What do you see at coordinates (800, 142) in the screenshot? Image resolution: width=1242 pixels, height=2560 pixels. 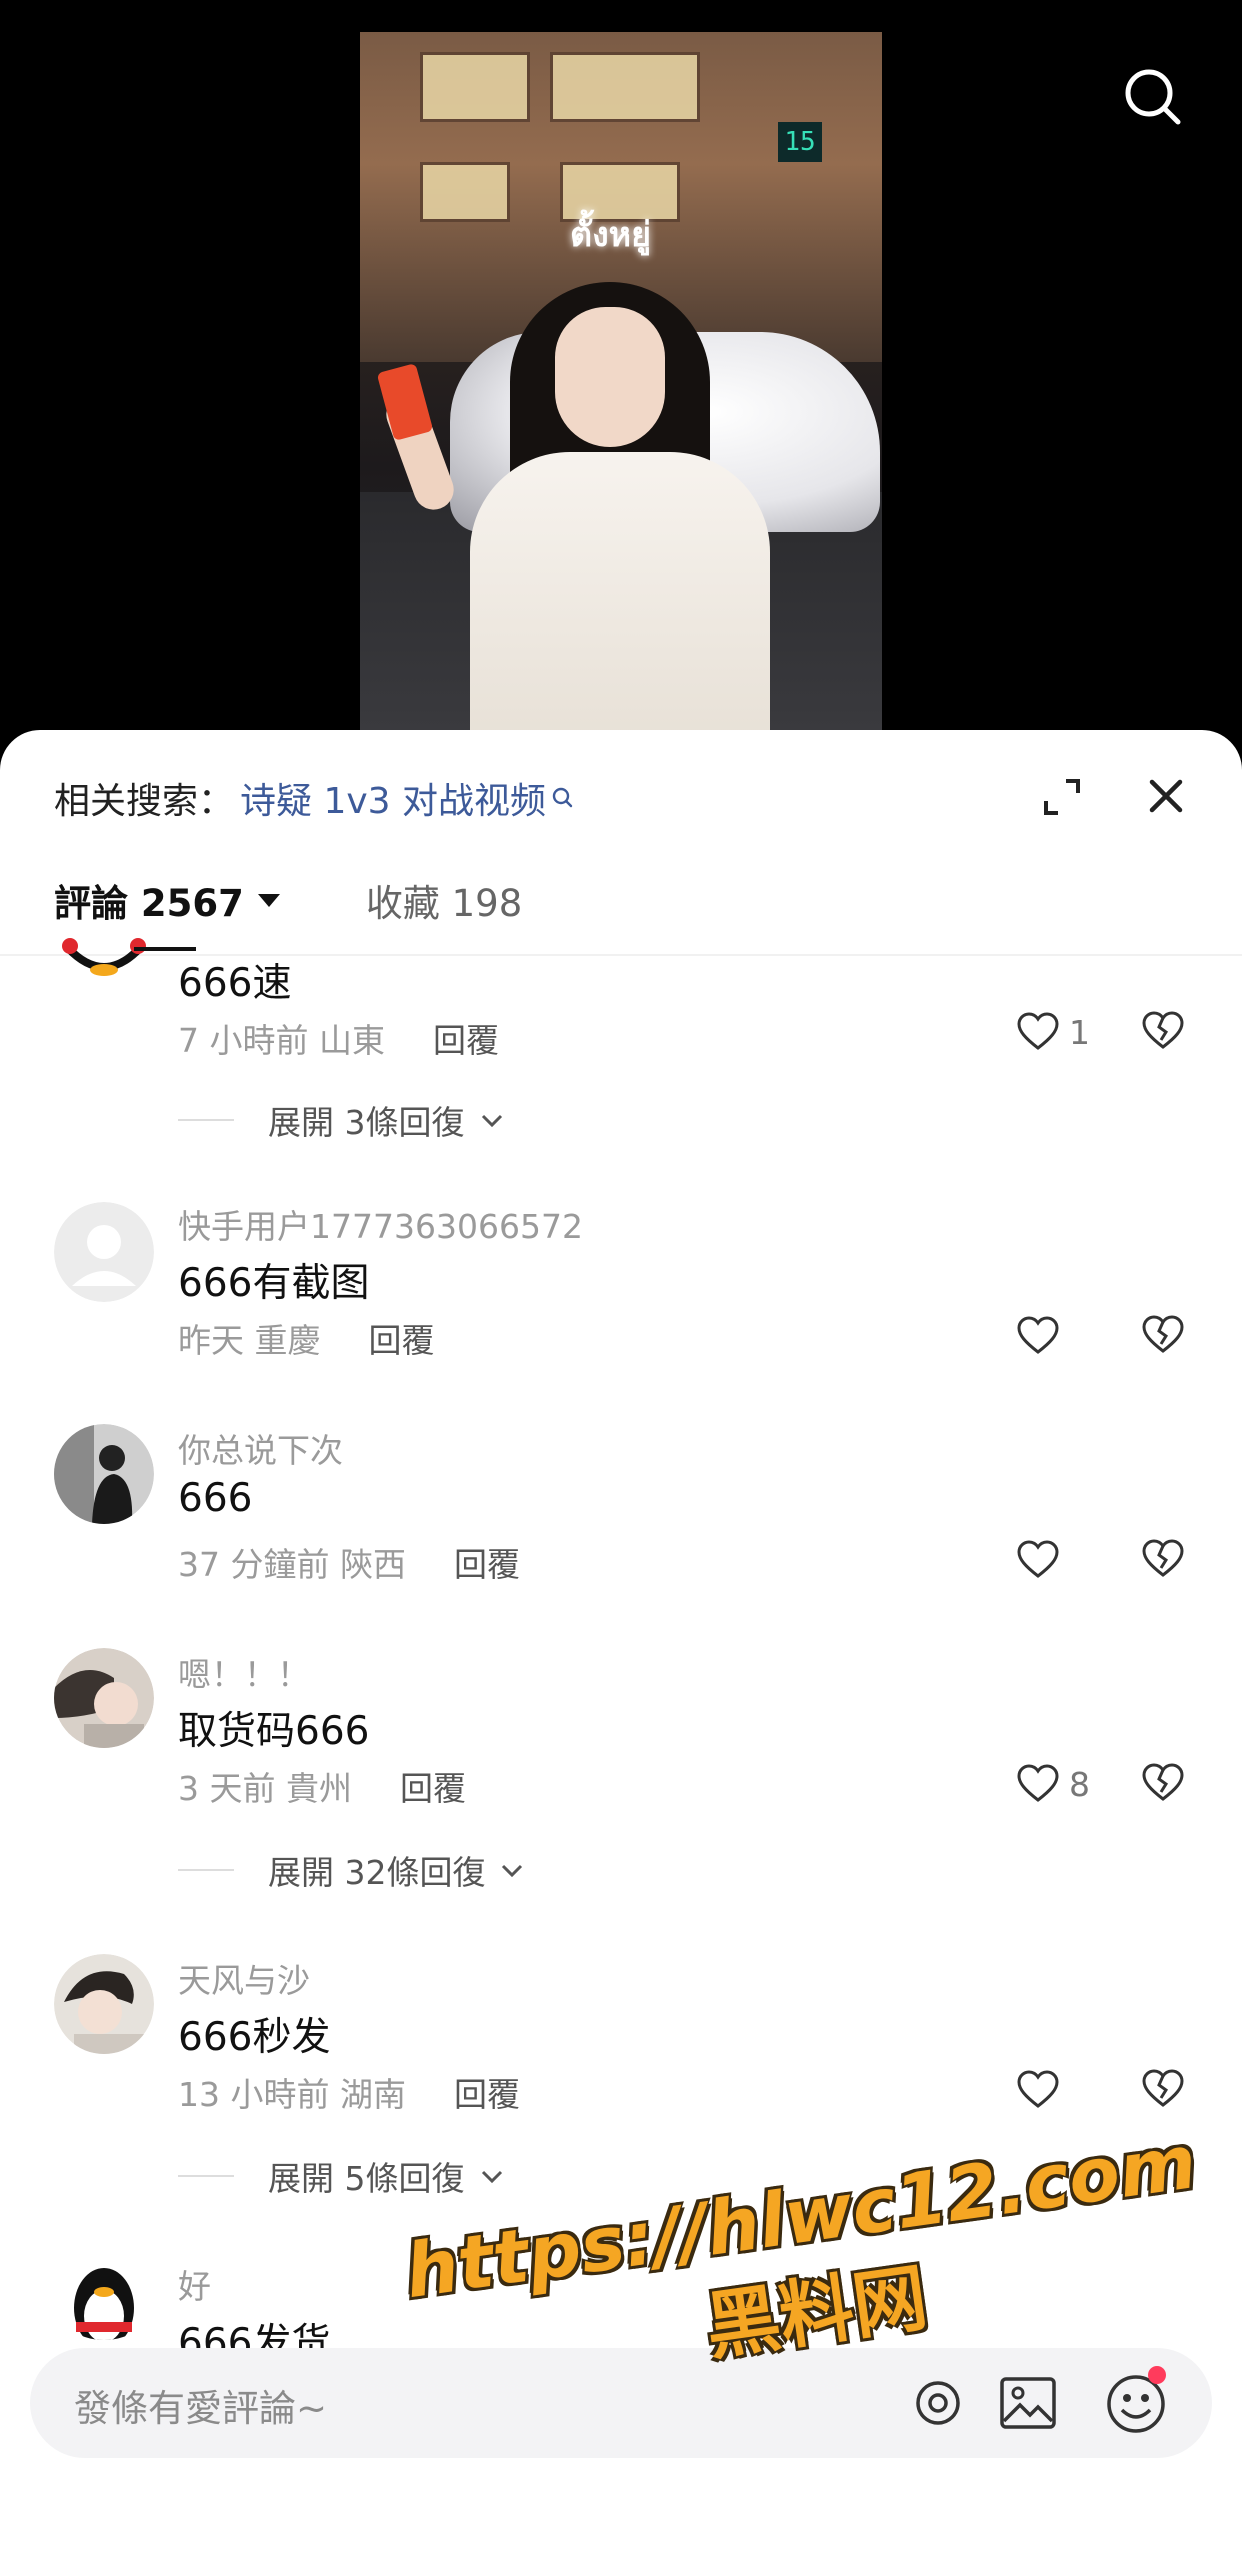 I see `video-traffic-signal: 15` at bounding box center [800, 142].